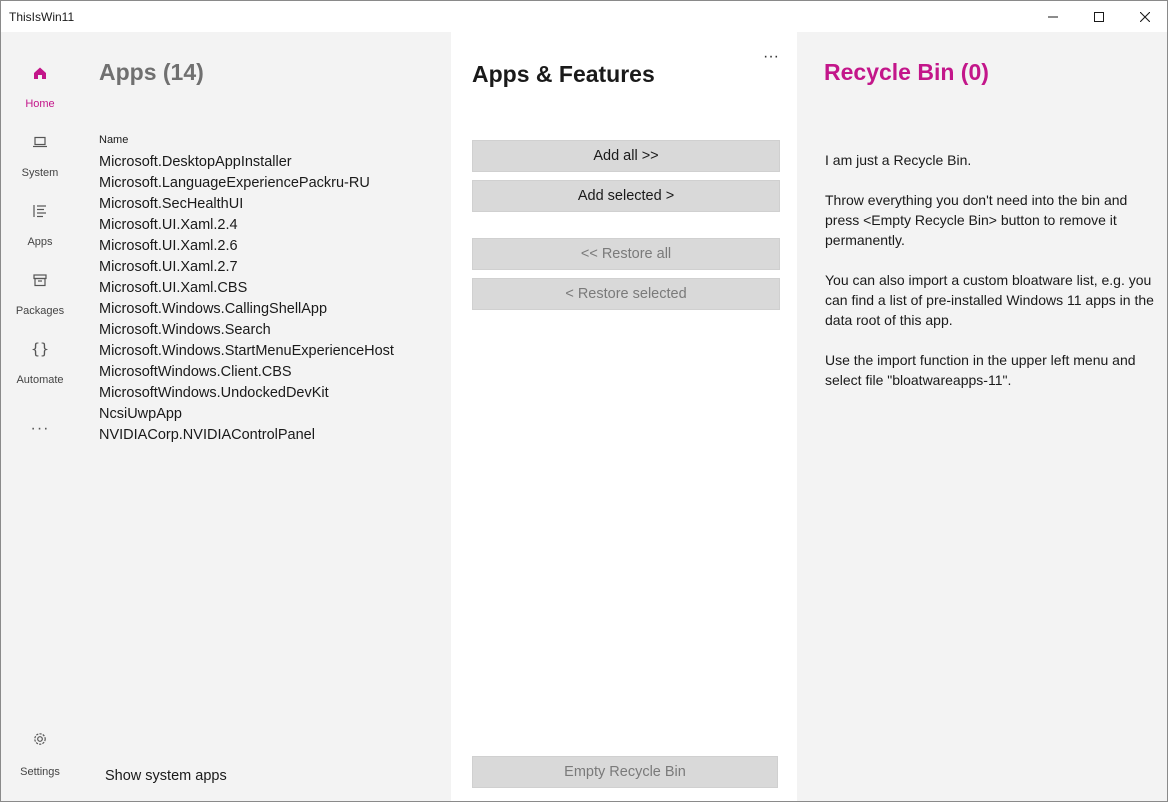  I want to click on package-icon, so click(40, 280).